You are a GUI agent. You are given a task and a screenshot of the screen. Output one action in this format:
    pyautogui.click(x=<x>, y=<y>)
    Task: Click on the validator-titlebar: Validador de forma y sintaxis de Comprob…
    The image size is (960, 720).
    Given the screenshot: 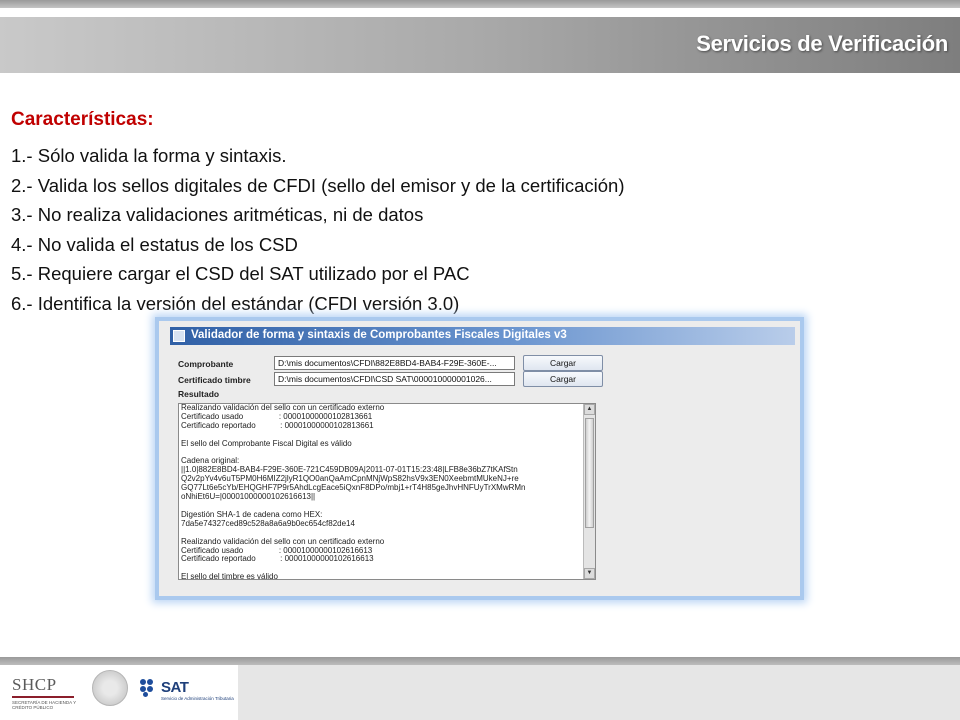 What is the action you would take?
    pyautogui.click(x=482, y=336)
    